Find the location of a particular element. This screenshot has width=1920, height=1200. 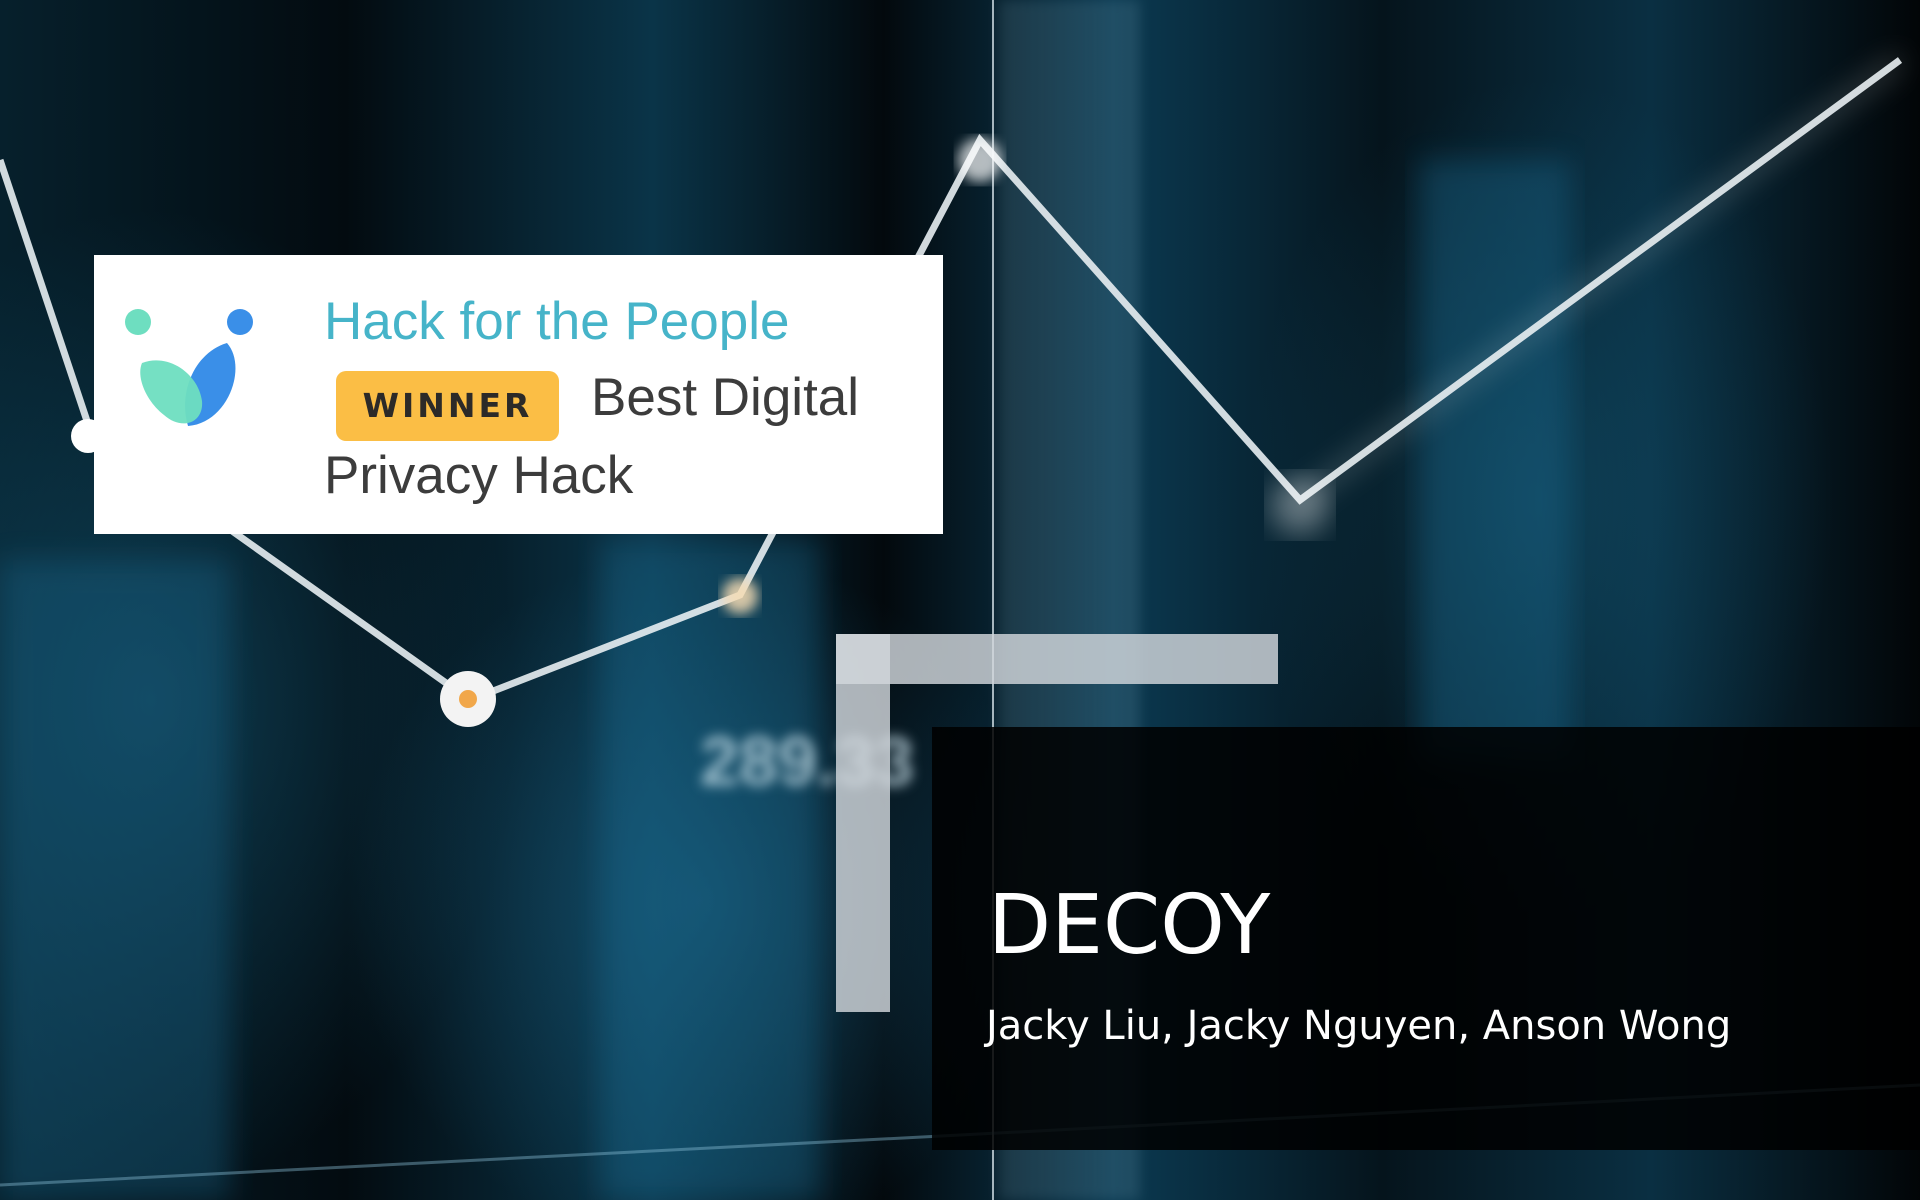

winner-badge: WINNER is located at coordinates (447, 406).